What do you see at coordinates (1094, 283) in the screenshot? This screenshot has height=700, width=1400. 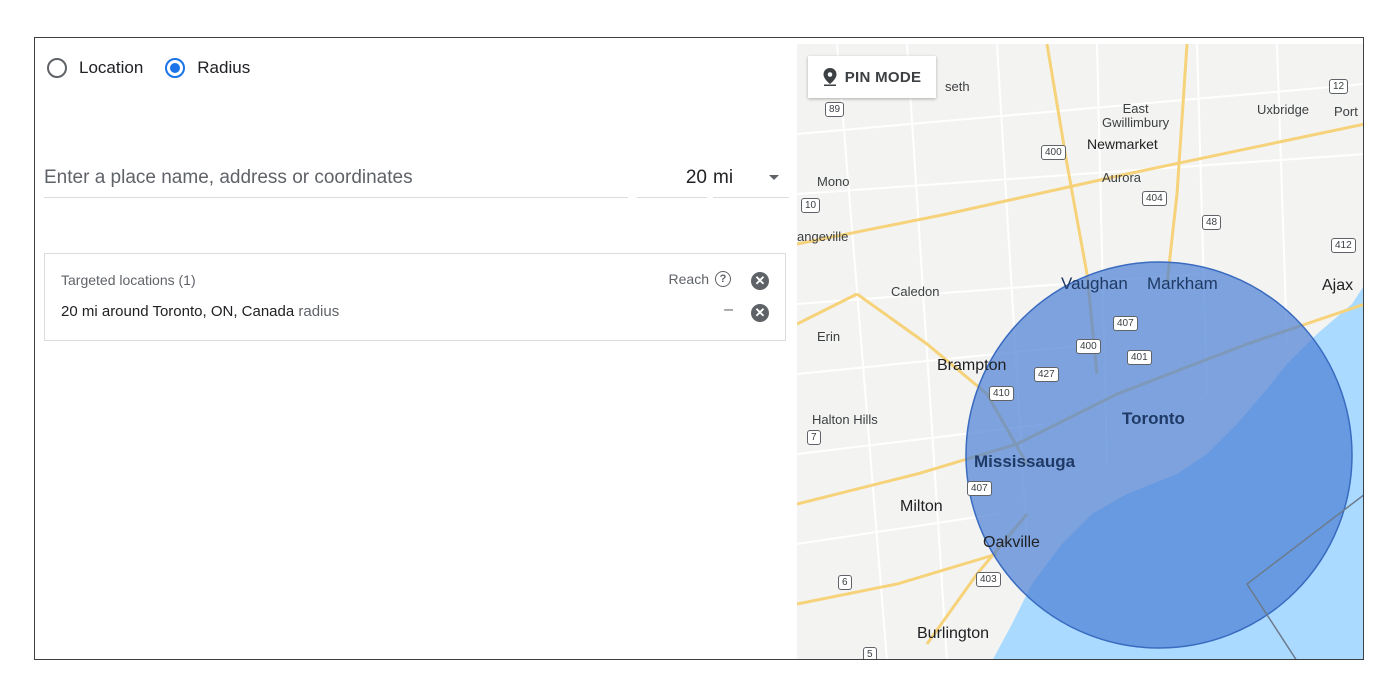 I see `map-label-vaughan: Vaughan` at bounding box center [1094, 283].